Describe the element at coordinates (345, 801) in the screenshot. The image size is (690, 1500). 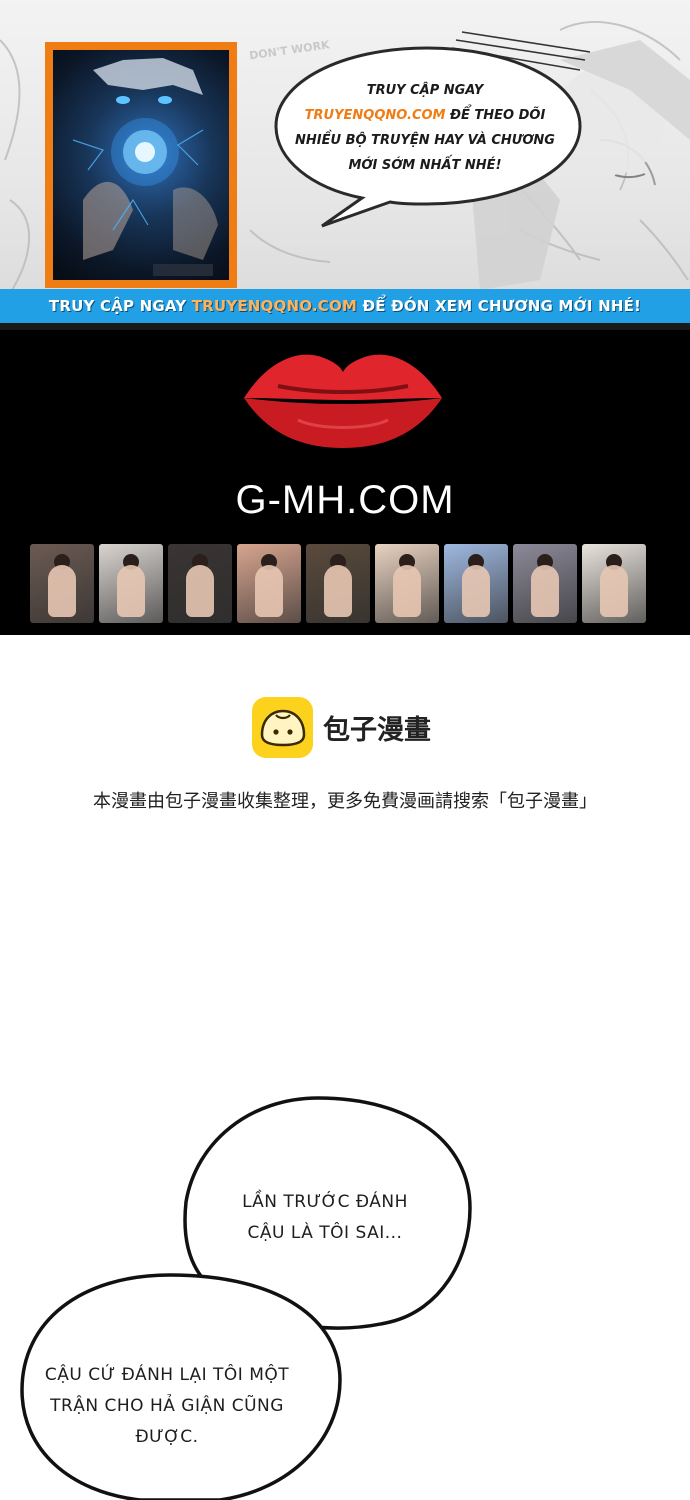
I see `baozi-source-note: 本漫畫由包子漫畫收集整理，更多免費漫画請搜索「包子漫畫」` at that location.